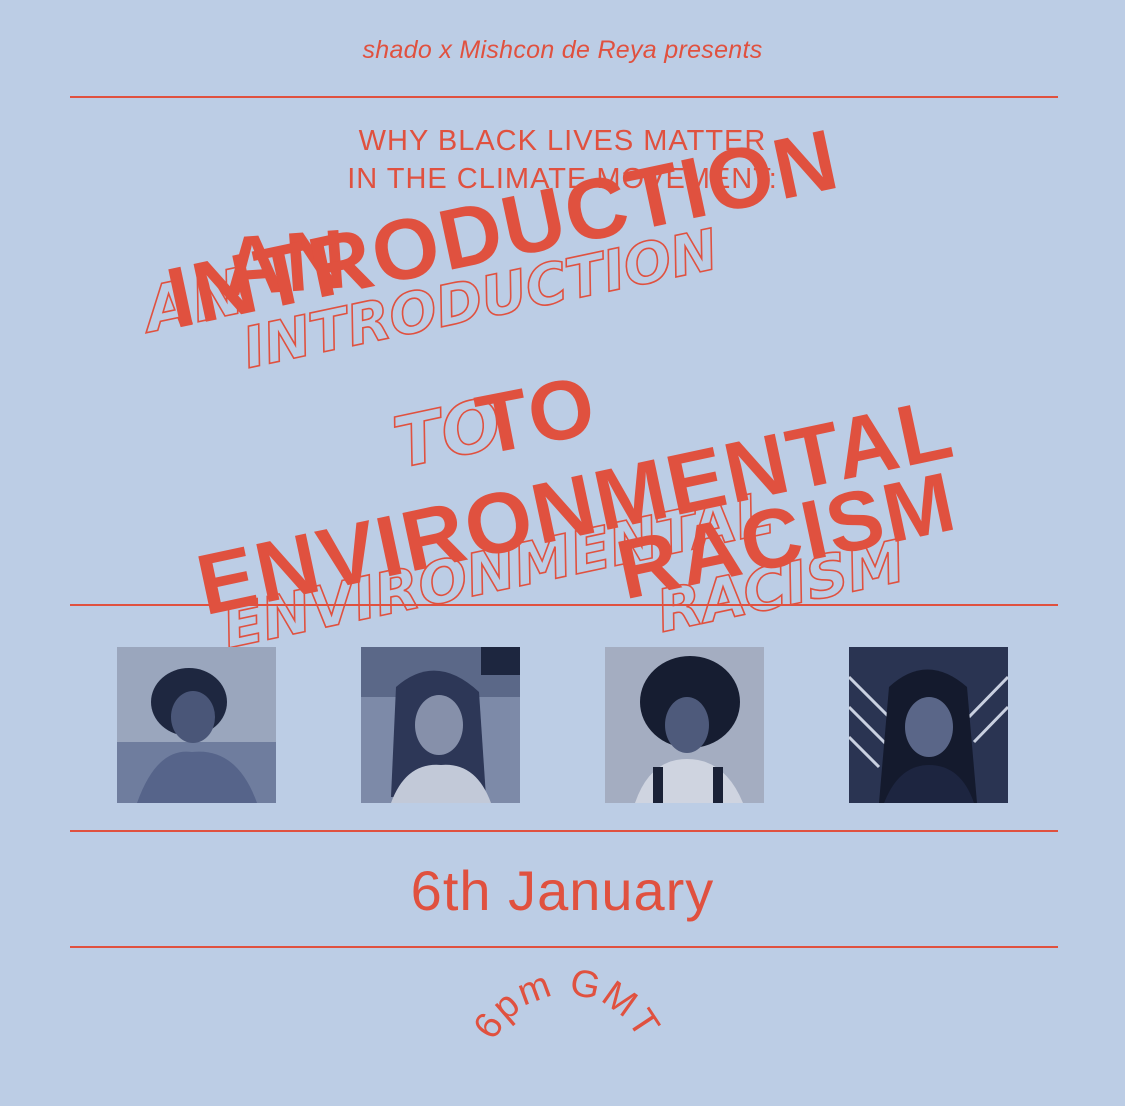 This screenshot has height=1106, width=1125. Describe the element at coordinates (562, 890) in the screenshot. I see `event-date: 6th January` at that location.